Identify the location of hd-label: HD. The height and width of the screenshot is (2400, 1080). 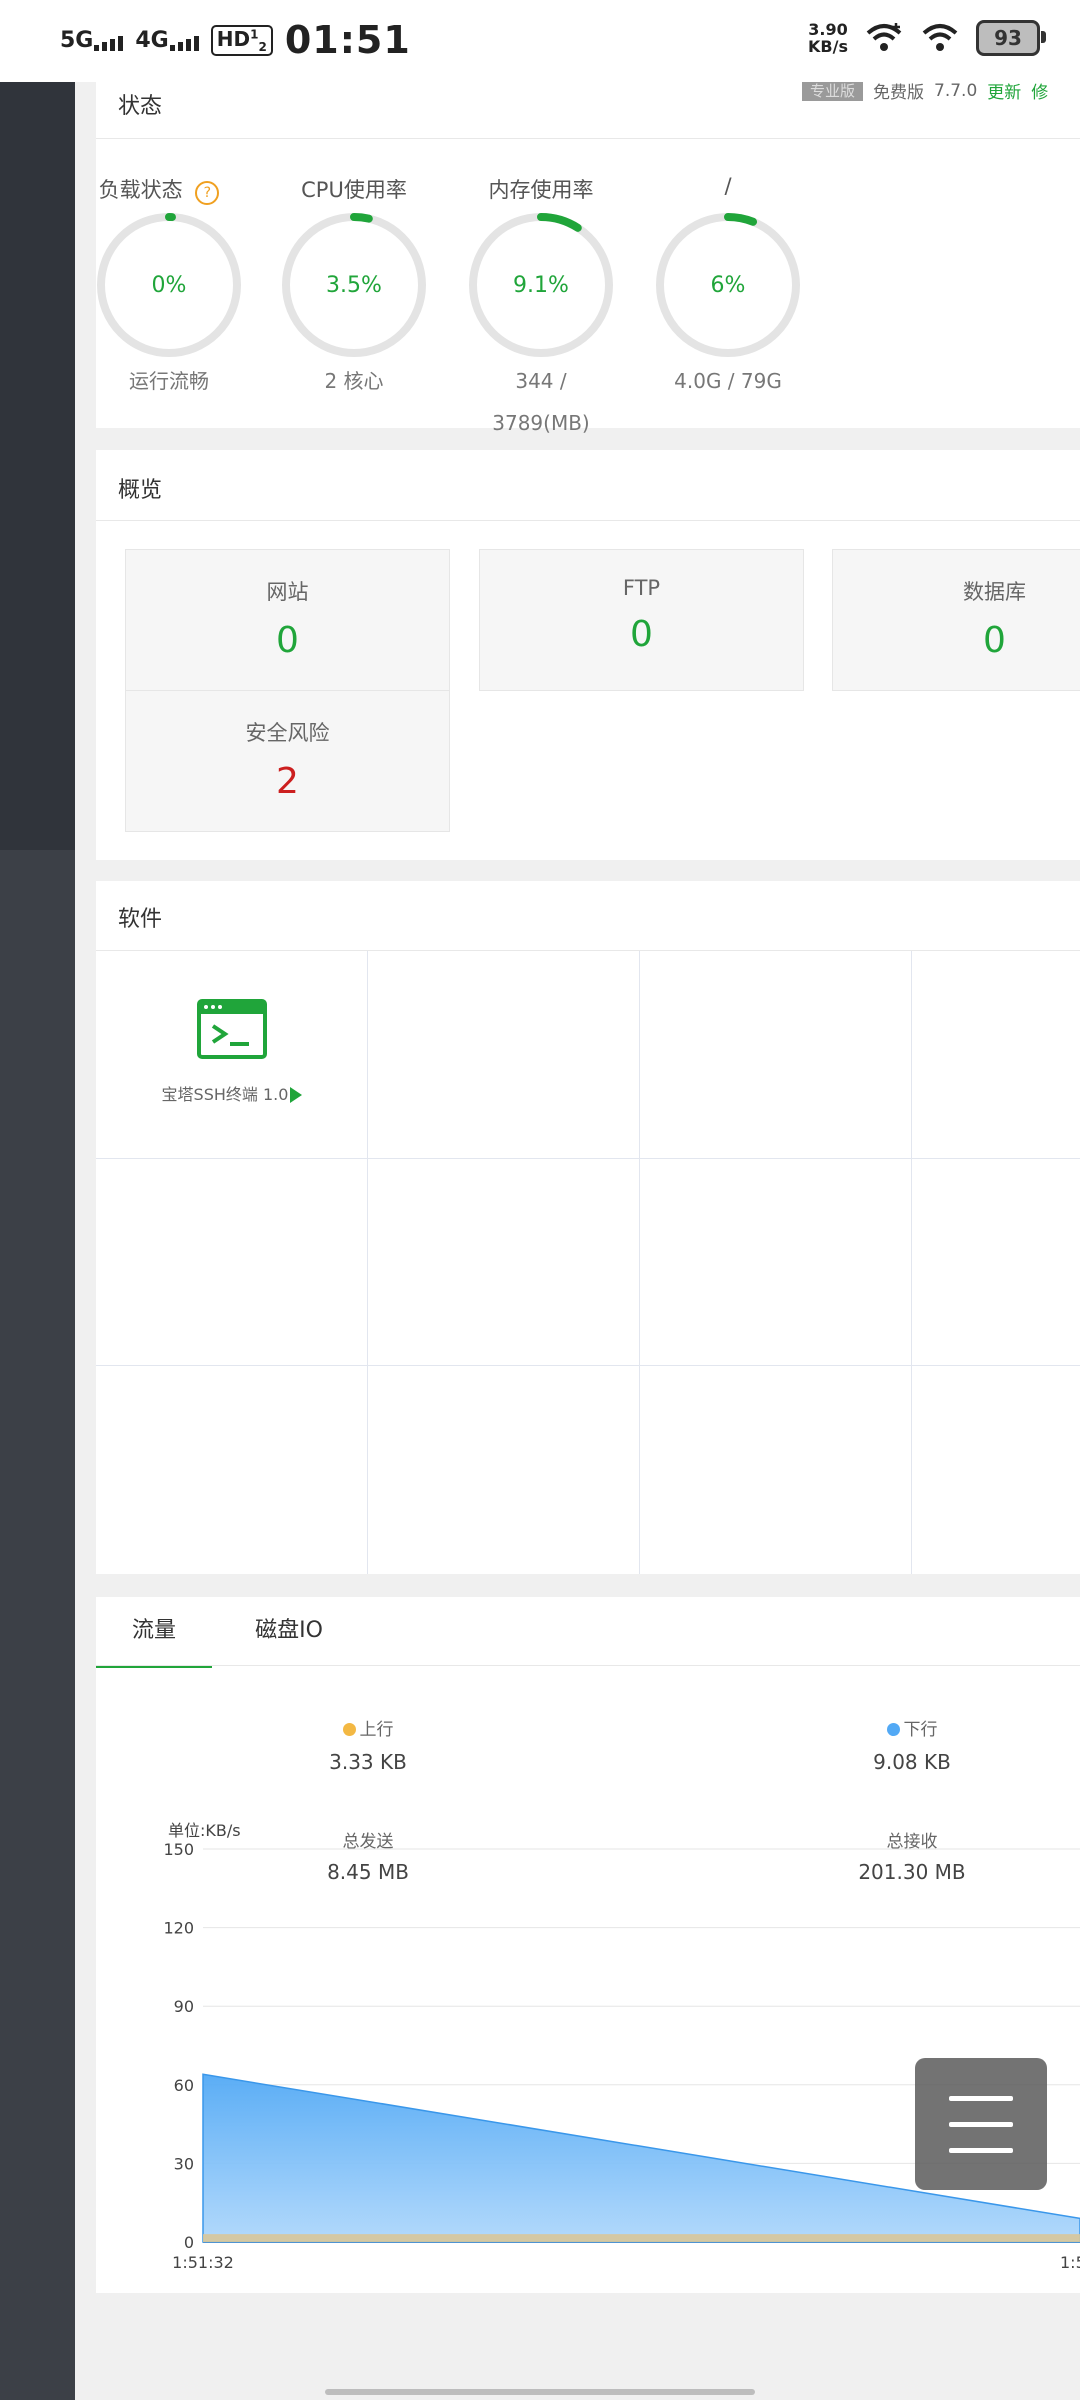
(233, 38).